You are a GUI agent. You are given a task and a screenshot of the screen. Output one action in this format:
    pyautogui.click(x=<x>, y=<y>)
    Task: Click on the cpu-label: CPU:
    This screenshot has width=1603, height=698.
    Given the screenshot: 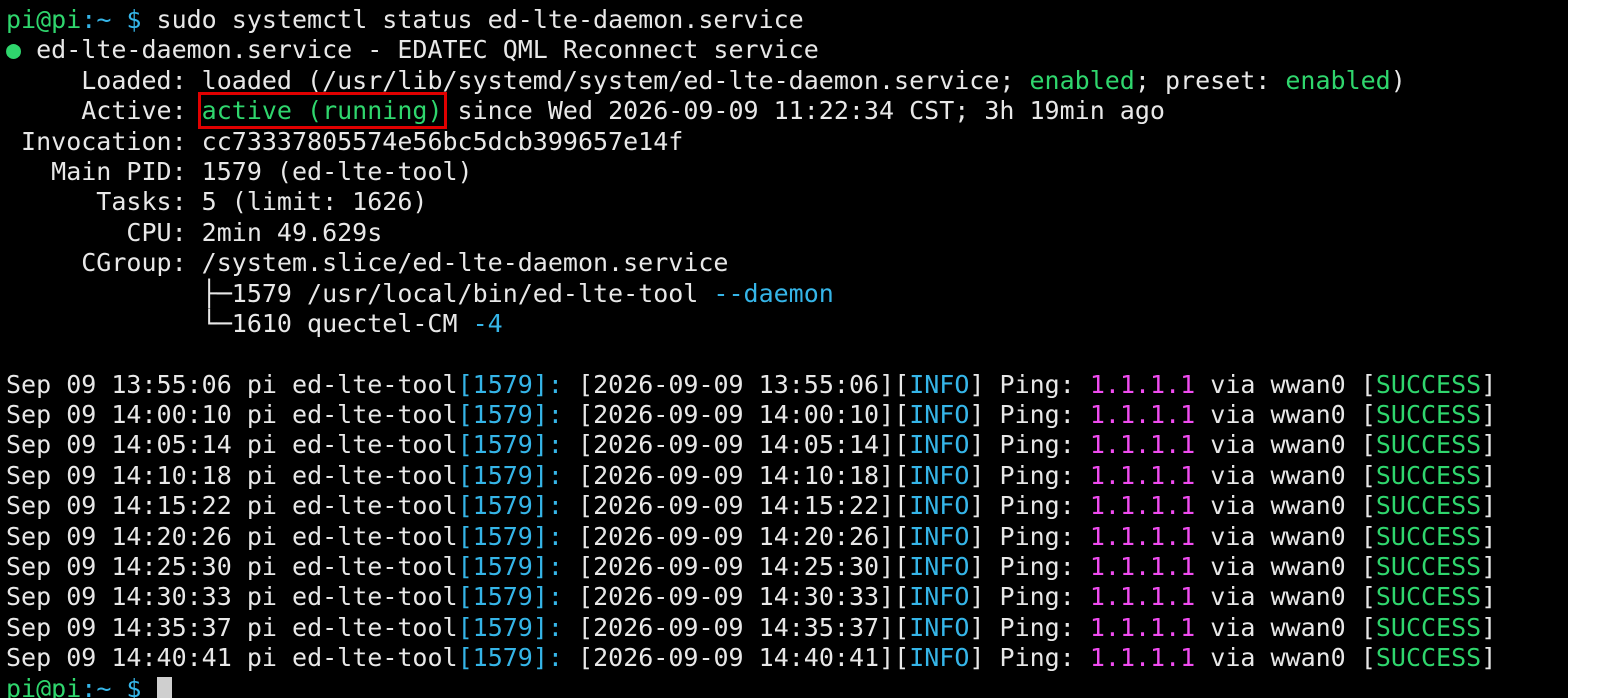 What is the action you would take?
    pyautogui.click(x=104, y=232)
    